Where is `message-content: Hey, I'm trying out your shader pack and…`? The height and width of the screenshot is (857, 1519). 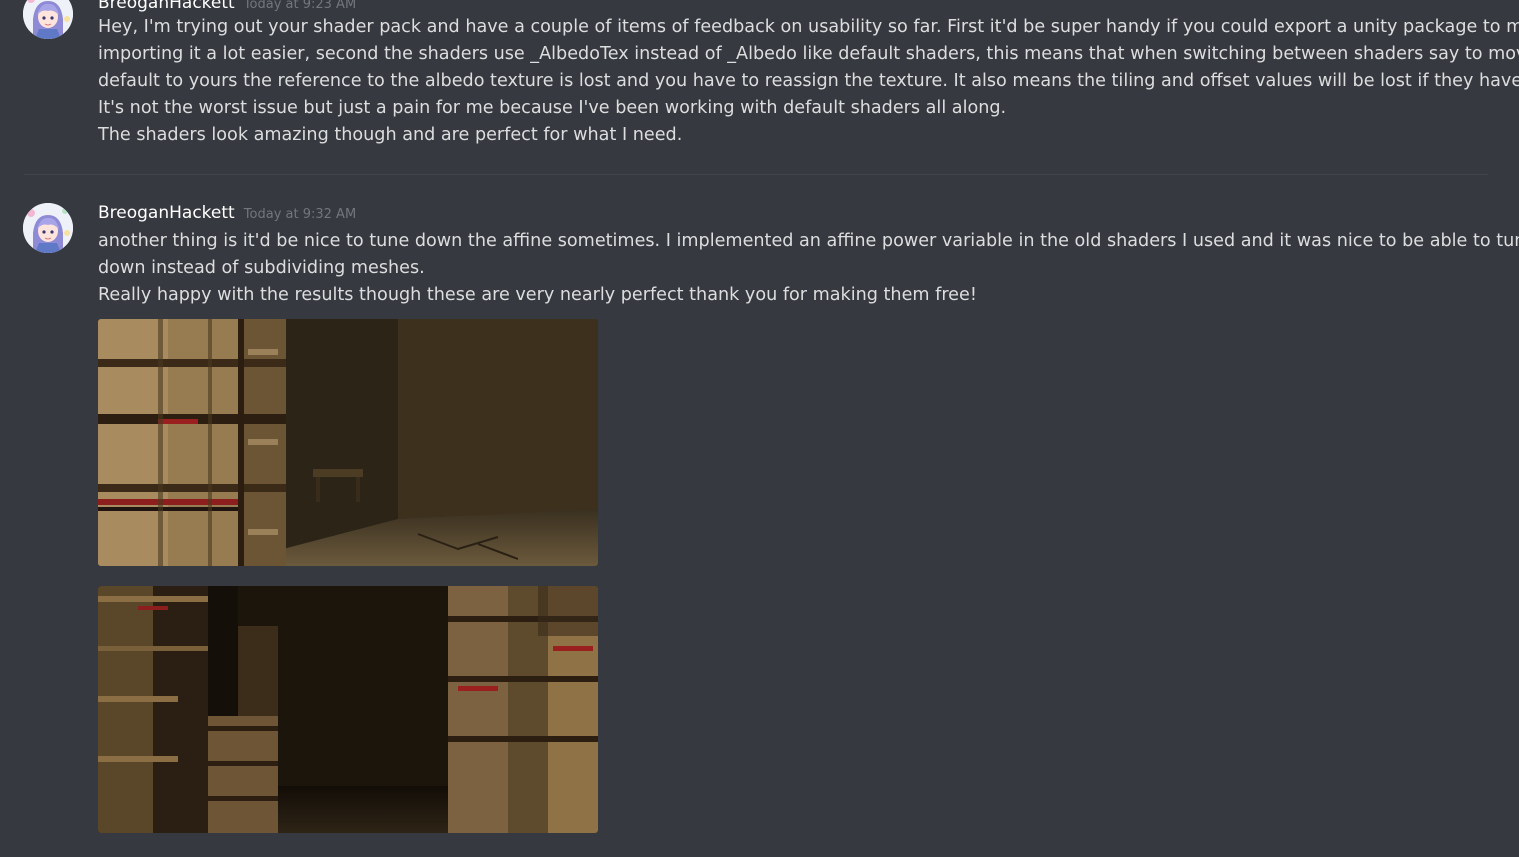
message-content: Hey, I'm trying out your shader pack and… is located at coordinates (808, 81).